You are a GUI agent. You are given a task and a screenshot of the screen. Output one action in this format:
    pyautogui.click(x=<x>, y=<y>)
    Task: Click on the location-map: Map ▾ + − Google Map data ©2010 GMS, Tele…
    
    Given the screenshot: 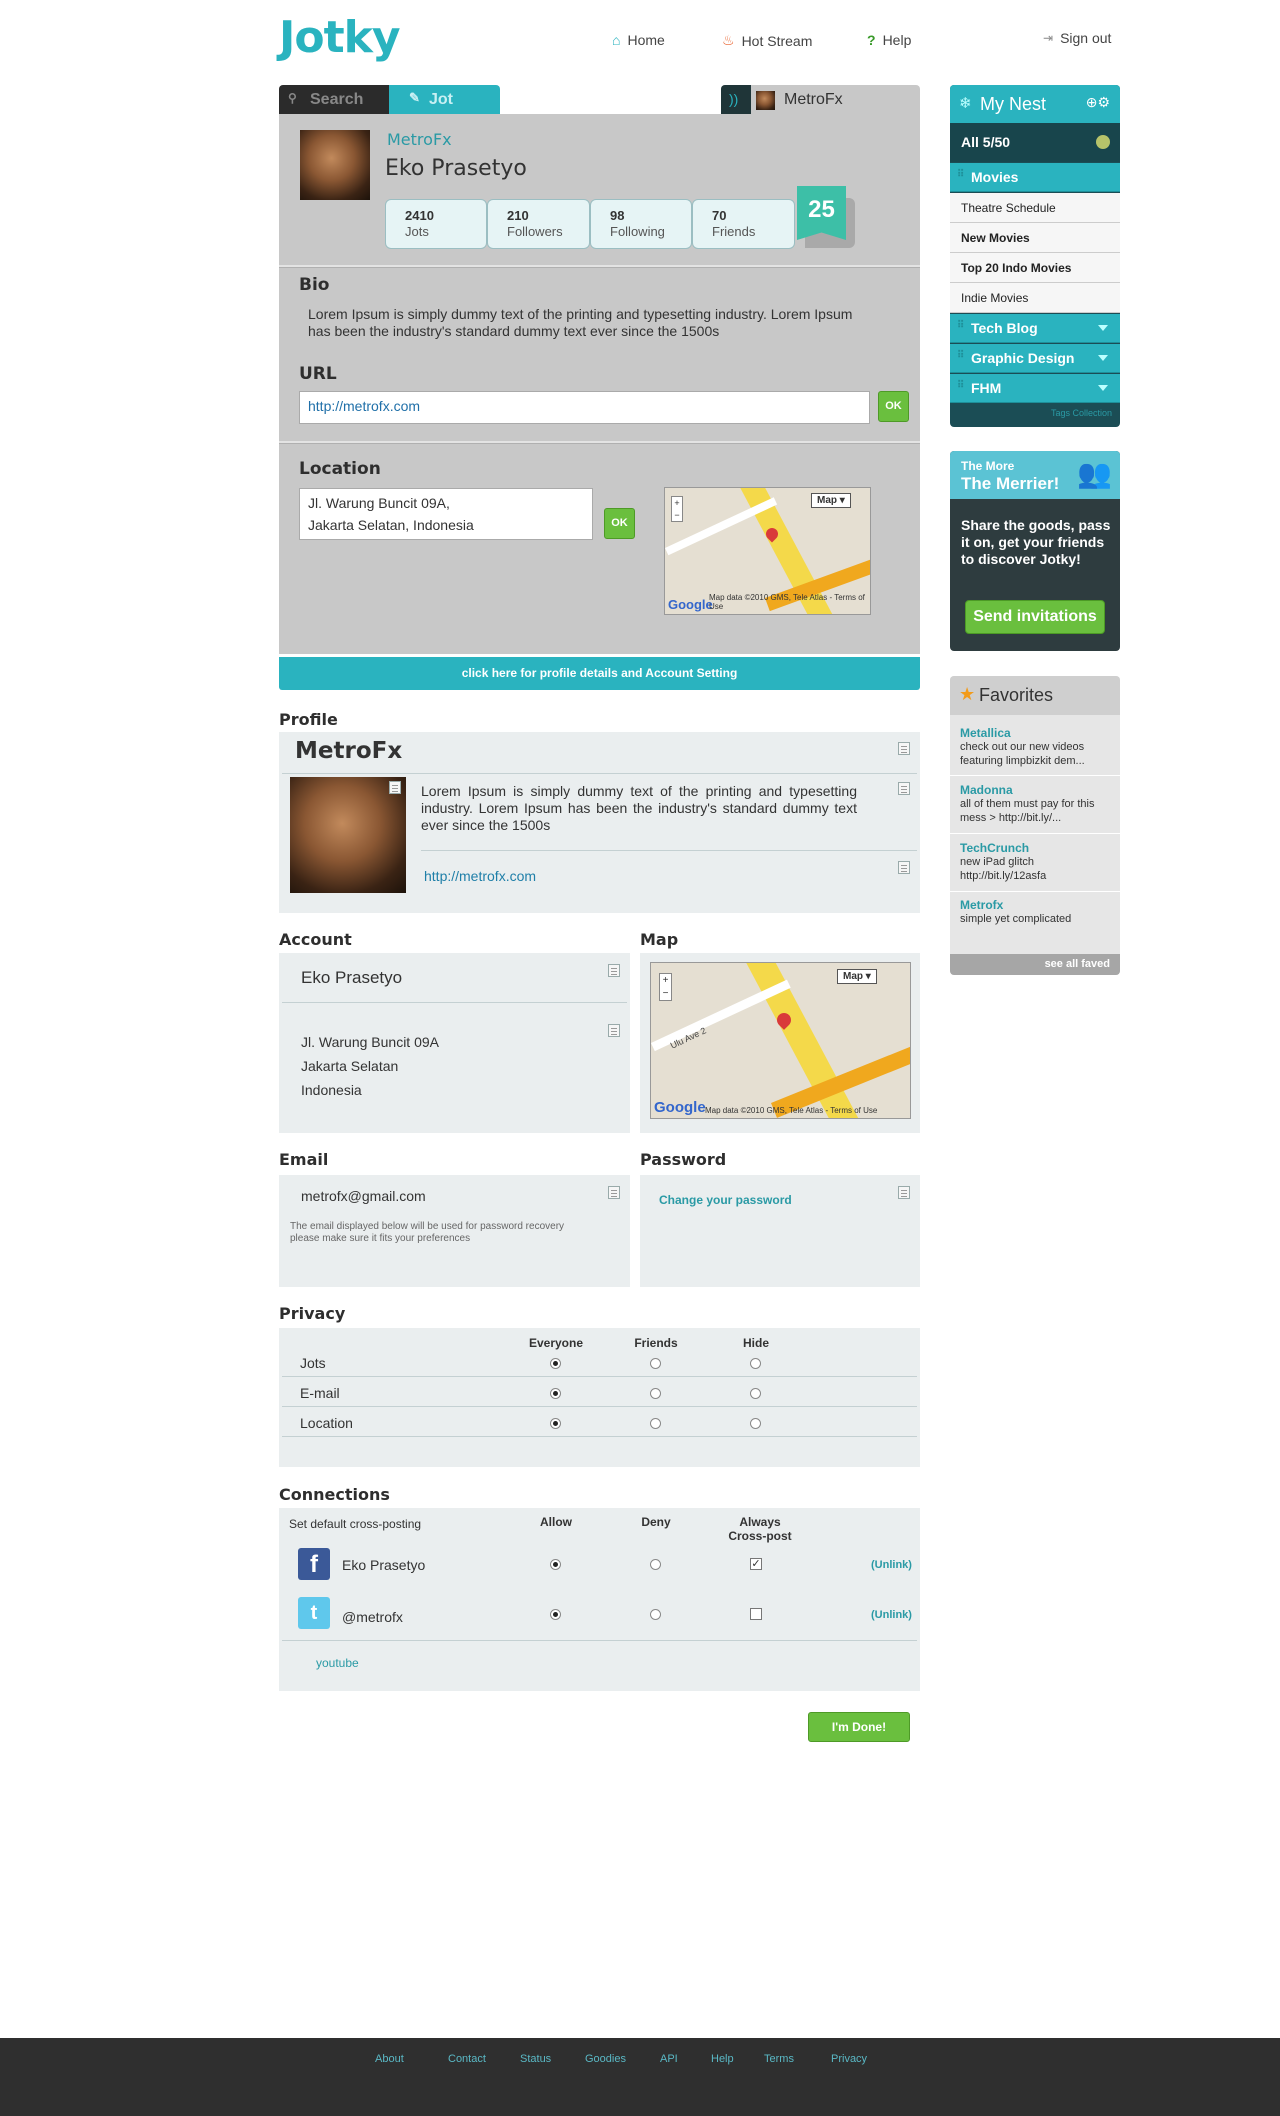 What is the action you would take?
    pyautogui.click(x=767, y=551)
    